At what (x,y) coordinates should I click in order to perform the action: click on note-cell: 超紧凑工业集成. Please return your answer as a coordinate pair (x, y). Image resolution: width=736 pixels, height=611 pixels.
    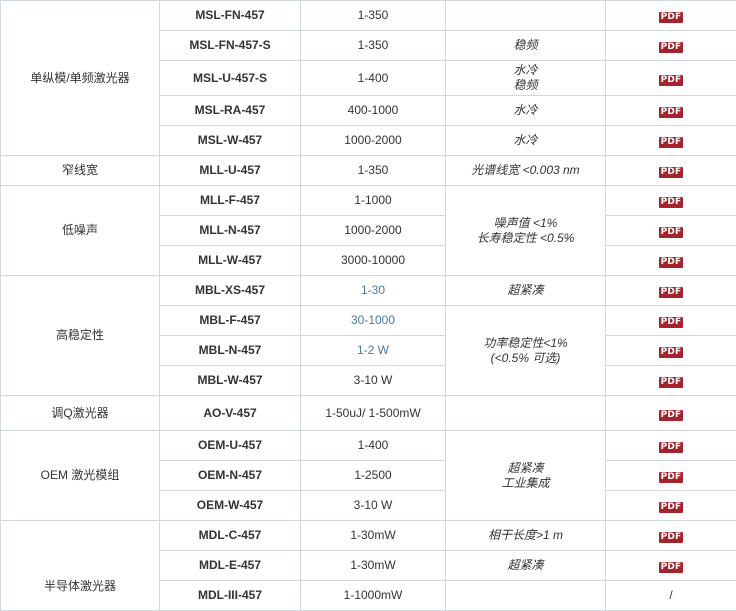
    Looking at the image, I should click on (526, 476).